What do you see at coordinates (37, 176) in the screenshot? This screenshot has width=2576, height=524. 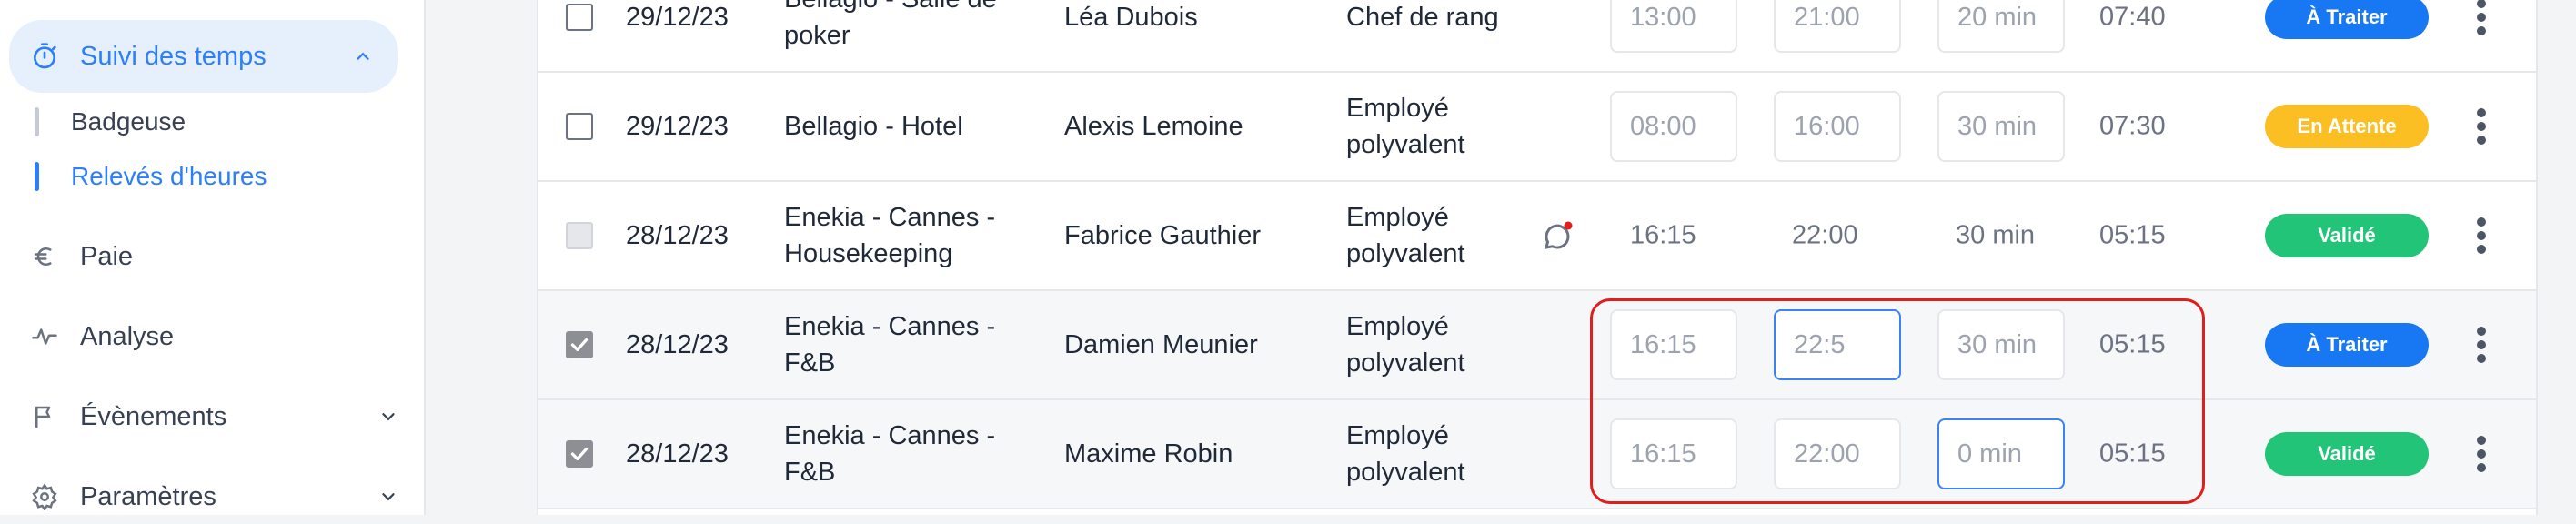 I see `subitem-indicator-active` at bounding box center [37, 176].